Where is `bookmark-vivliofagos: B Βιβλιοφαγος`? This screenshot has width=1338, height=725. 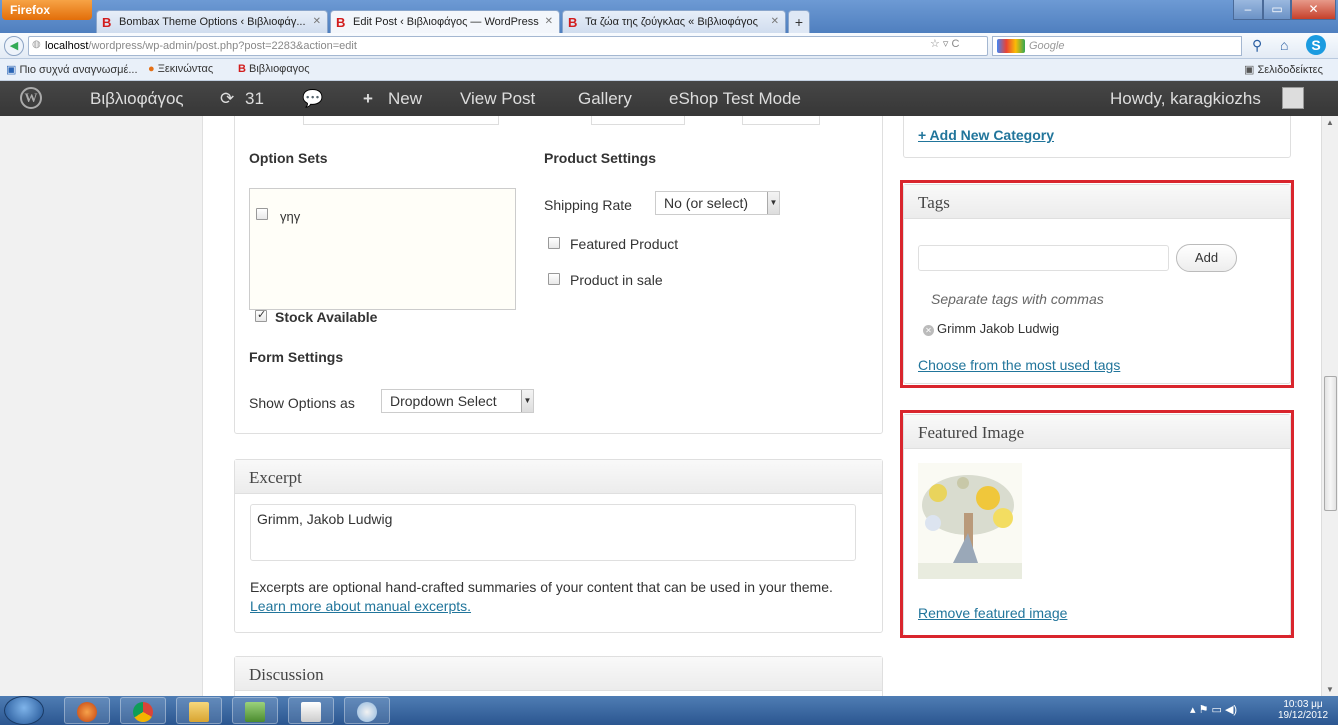
bookmark-vivliofagos: B Βιβλιοφαγος is located at coordinates (274, 69).